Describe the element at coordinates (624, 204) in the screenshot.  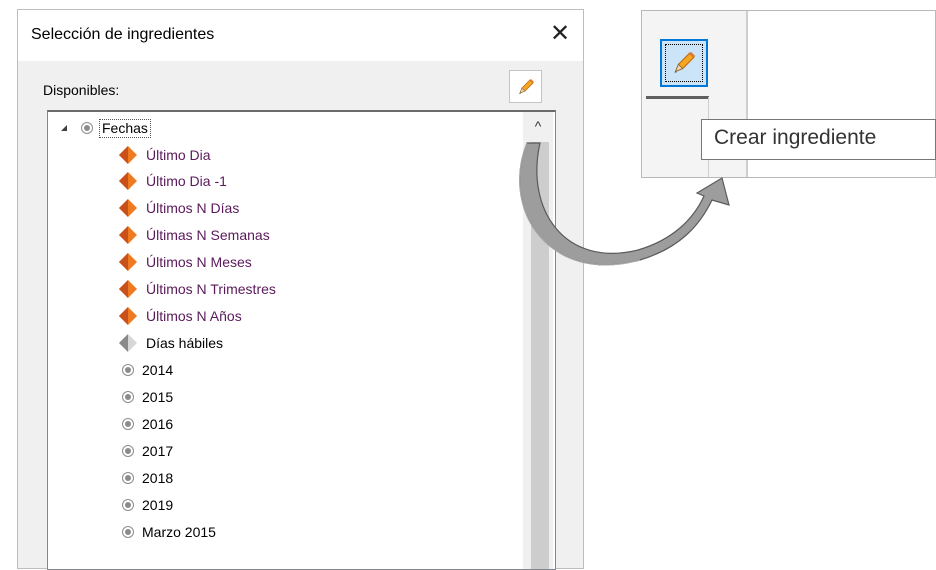
I see `curved-arrow-icon` at that location.